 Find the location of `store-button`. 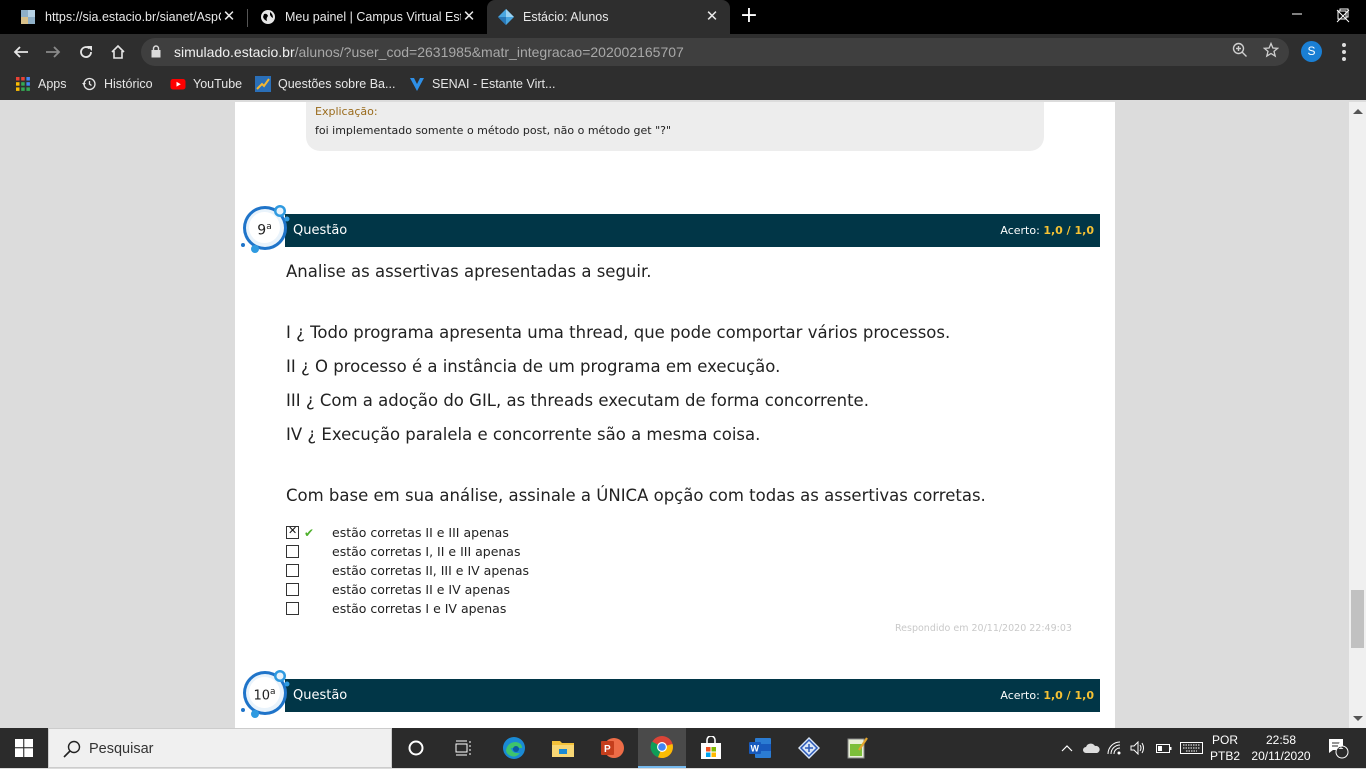

store-button is located at coordinates (711, 748).